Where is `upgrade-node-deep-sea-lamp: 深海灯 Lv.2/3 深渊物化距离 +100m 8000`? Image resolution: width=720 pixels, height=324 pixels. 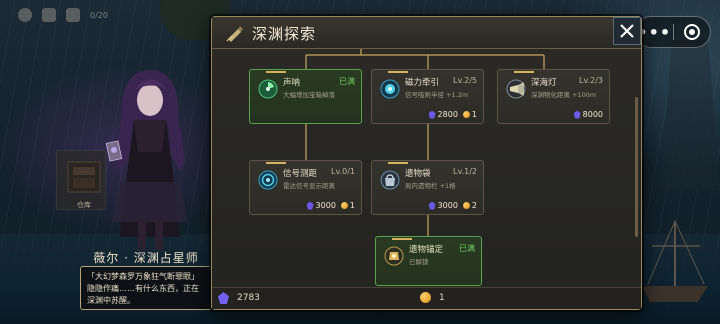
upgrade-node-deep-sea-lamp: 深海灯 Lv.2/3 深渊物化距离 +100m 8000 is located at coordinates (553, 96).